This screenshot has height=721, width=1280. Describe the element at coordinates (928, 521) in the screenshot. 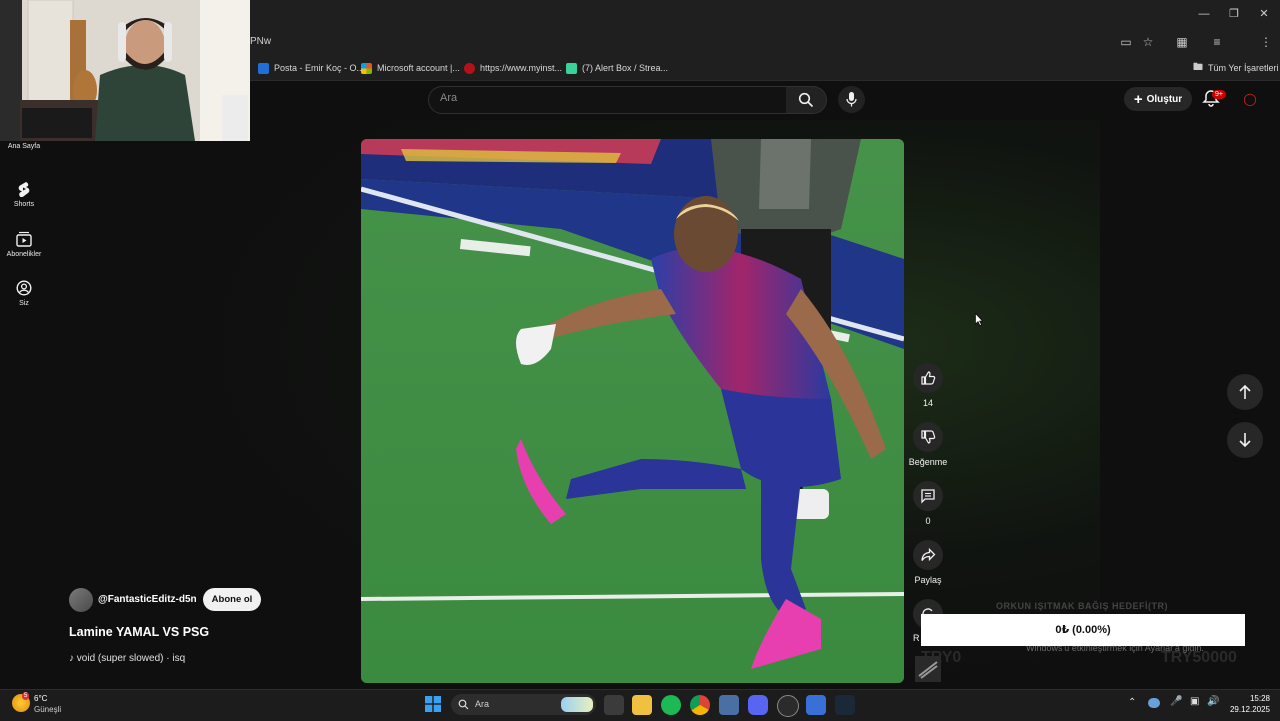

I see `comment-count: 0` at that location.